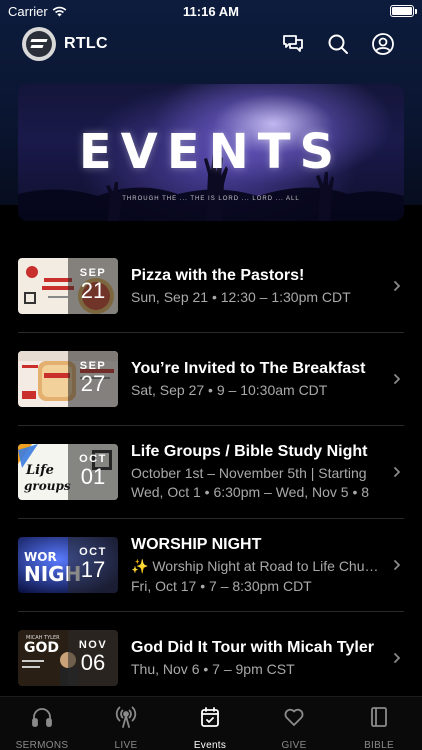 This screenshot has width=422, height=750. Describe the element at coordinates (249, 451) in the screenshot. I see `event-title: Life Groups / Bible Study Night` at that location.